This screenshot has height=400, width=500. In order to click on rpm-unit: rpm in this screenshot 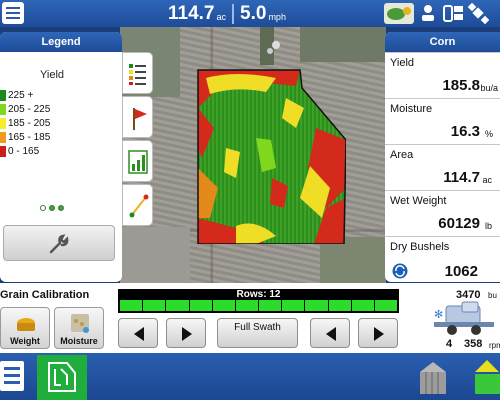, I will do `click(494, 345)`.